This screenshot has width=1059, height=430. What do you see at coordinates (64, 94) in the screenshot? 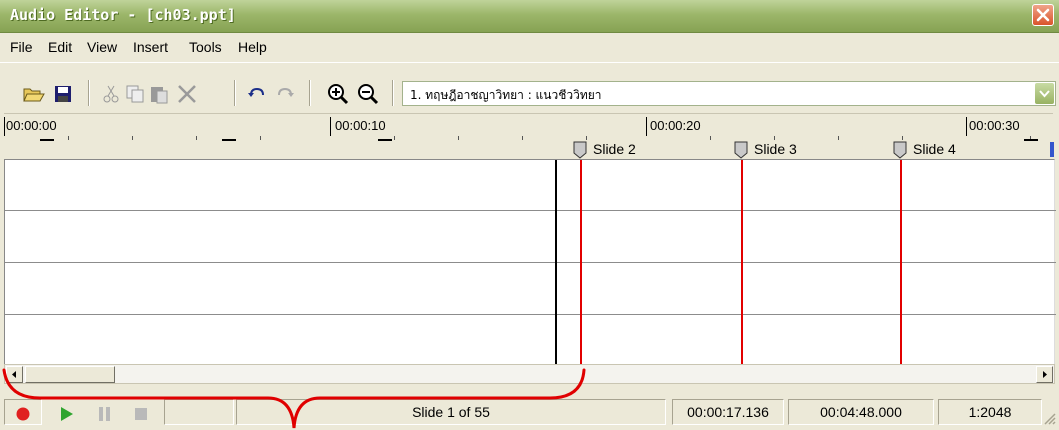
I see `save-icon` at bounding box center [64, 94].